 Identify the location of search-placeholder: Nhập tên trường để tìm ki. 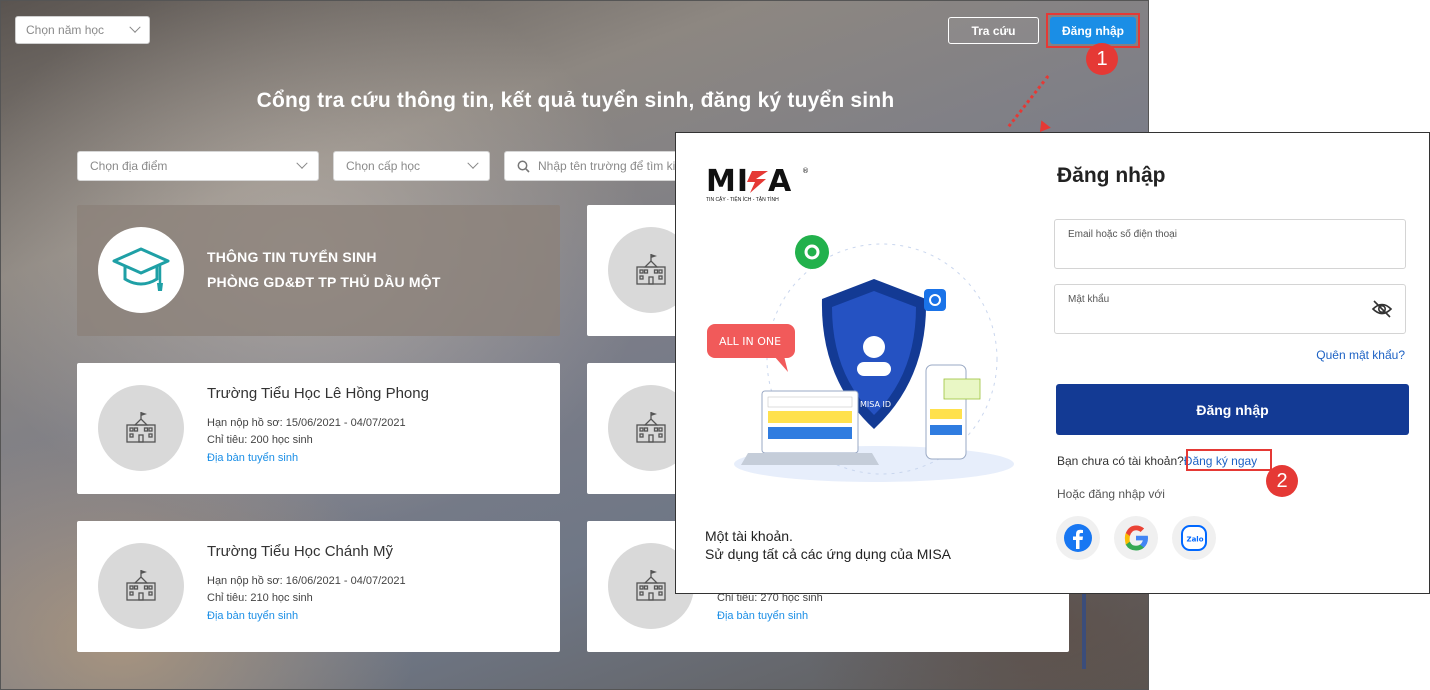
(607, 166).